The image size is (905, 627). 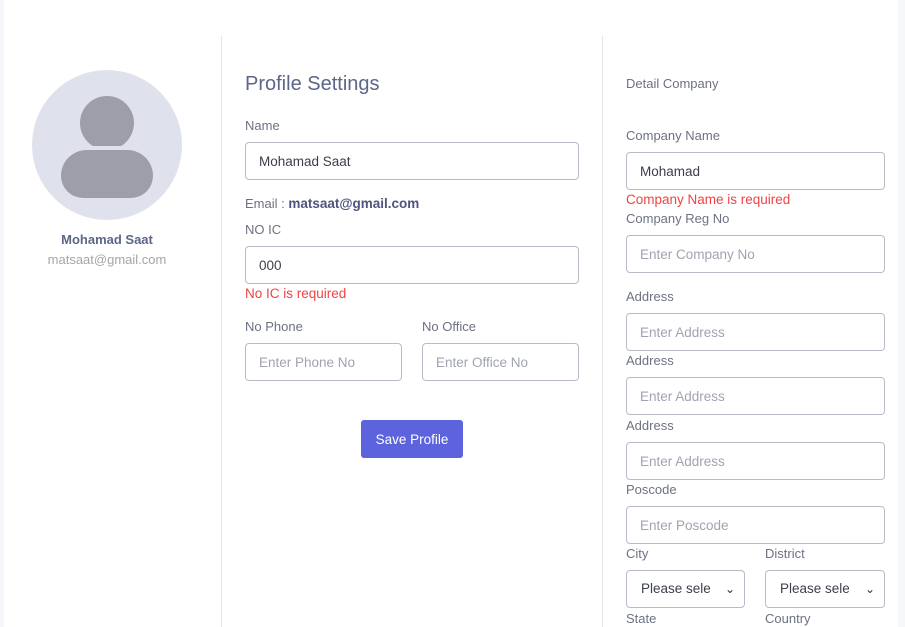 What do you see at coordinates (785, 553) in the screenshot?
I see `district-label: District` at bounding box center [785, 553].